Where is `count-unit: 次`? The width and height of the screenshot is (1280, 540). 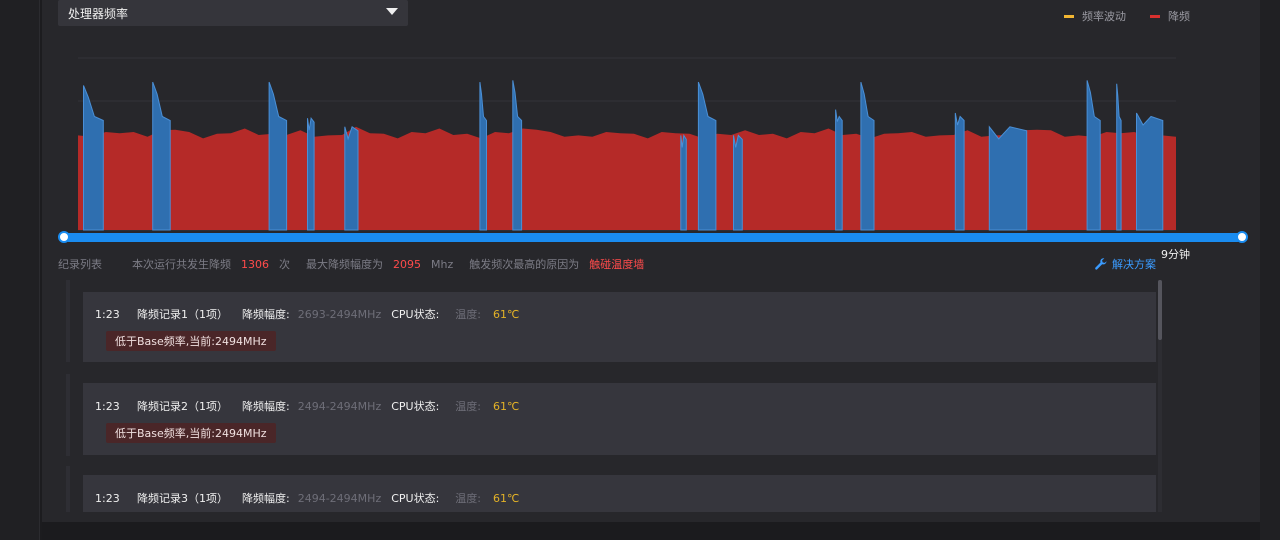 count-unit: 次 is located at coordinates (284, 264).